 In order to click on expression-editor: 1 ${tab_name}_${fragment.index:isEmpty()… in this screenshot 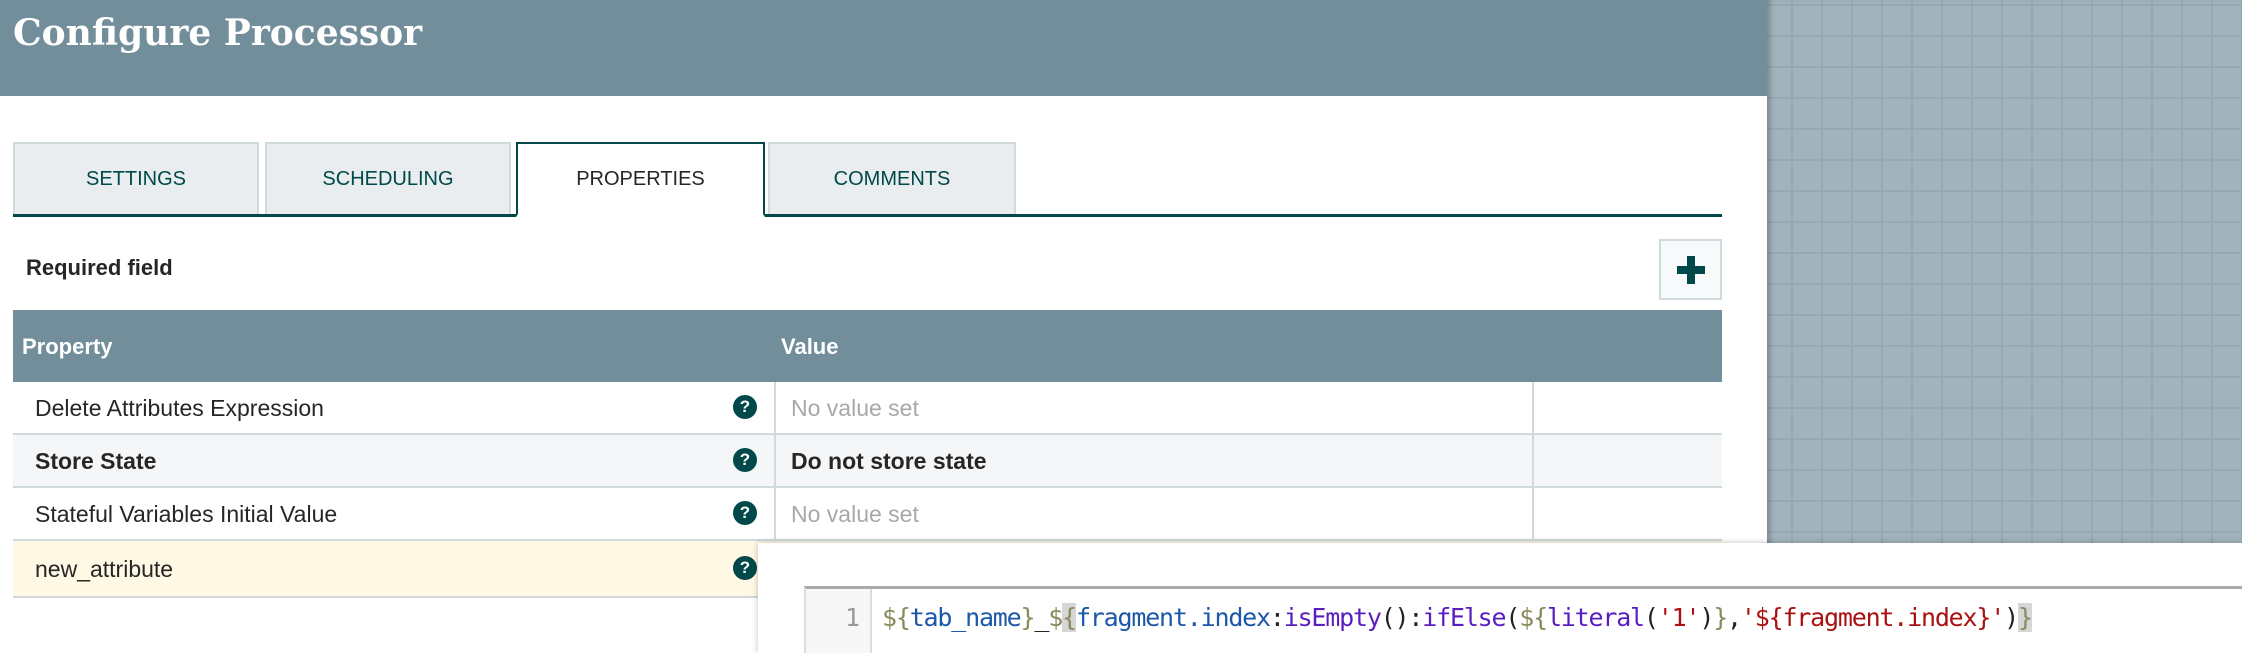, I will do `click(1523, 619)`.